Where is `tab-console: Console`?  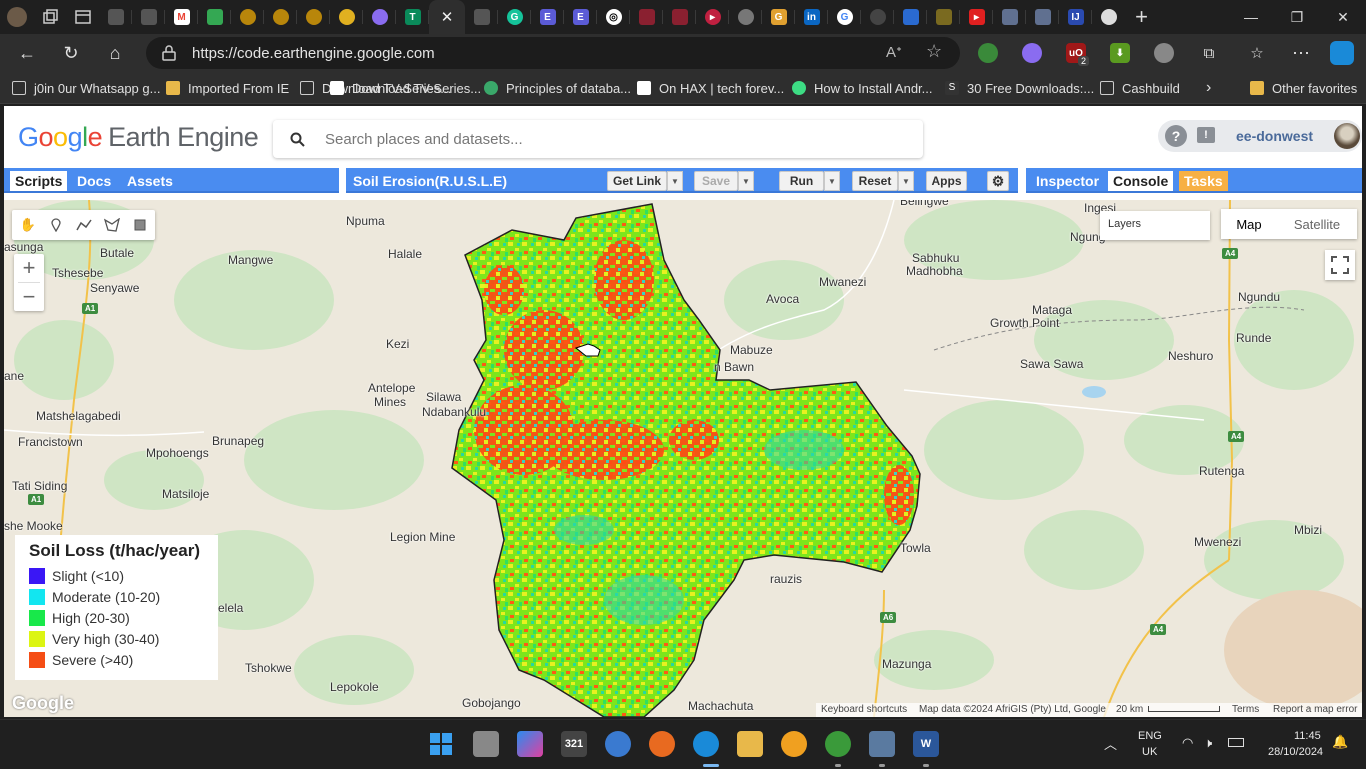 tab-console: Console is located at coordinates (1141, 181).